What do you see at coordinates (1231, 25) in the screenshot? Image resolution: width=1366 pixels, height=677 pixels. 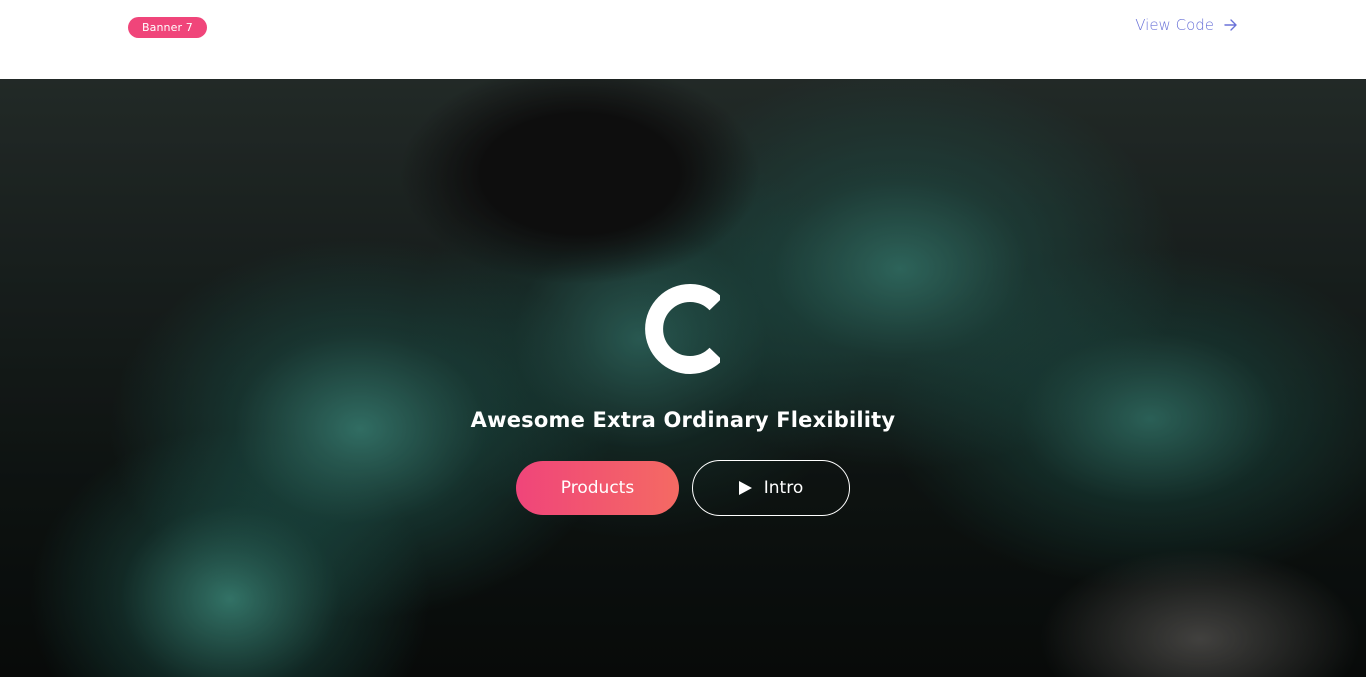 I see `arrow-right-icon` at bounding box center [1231, 25].